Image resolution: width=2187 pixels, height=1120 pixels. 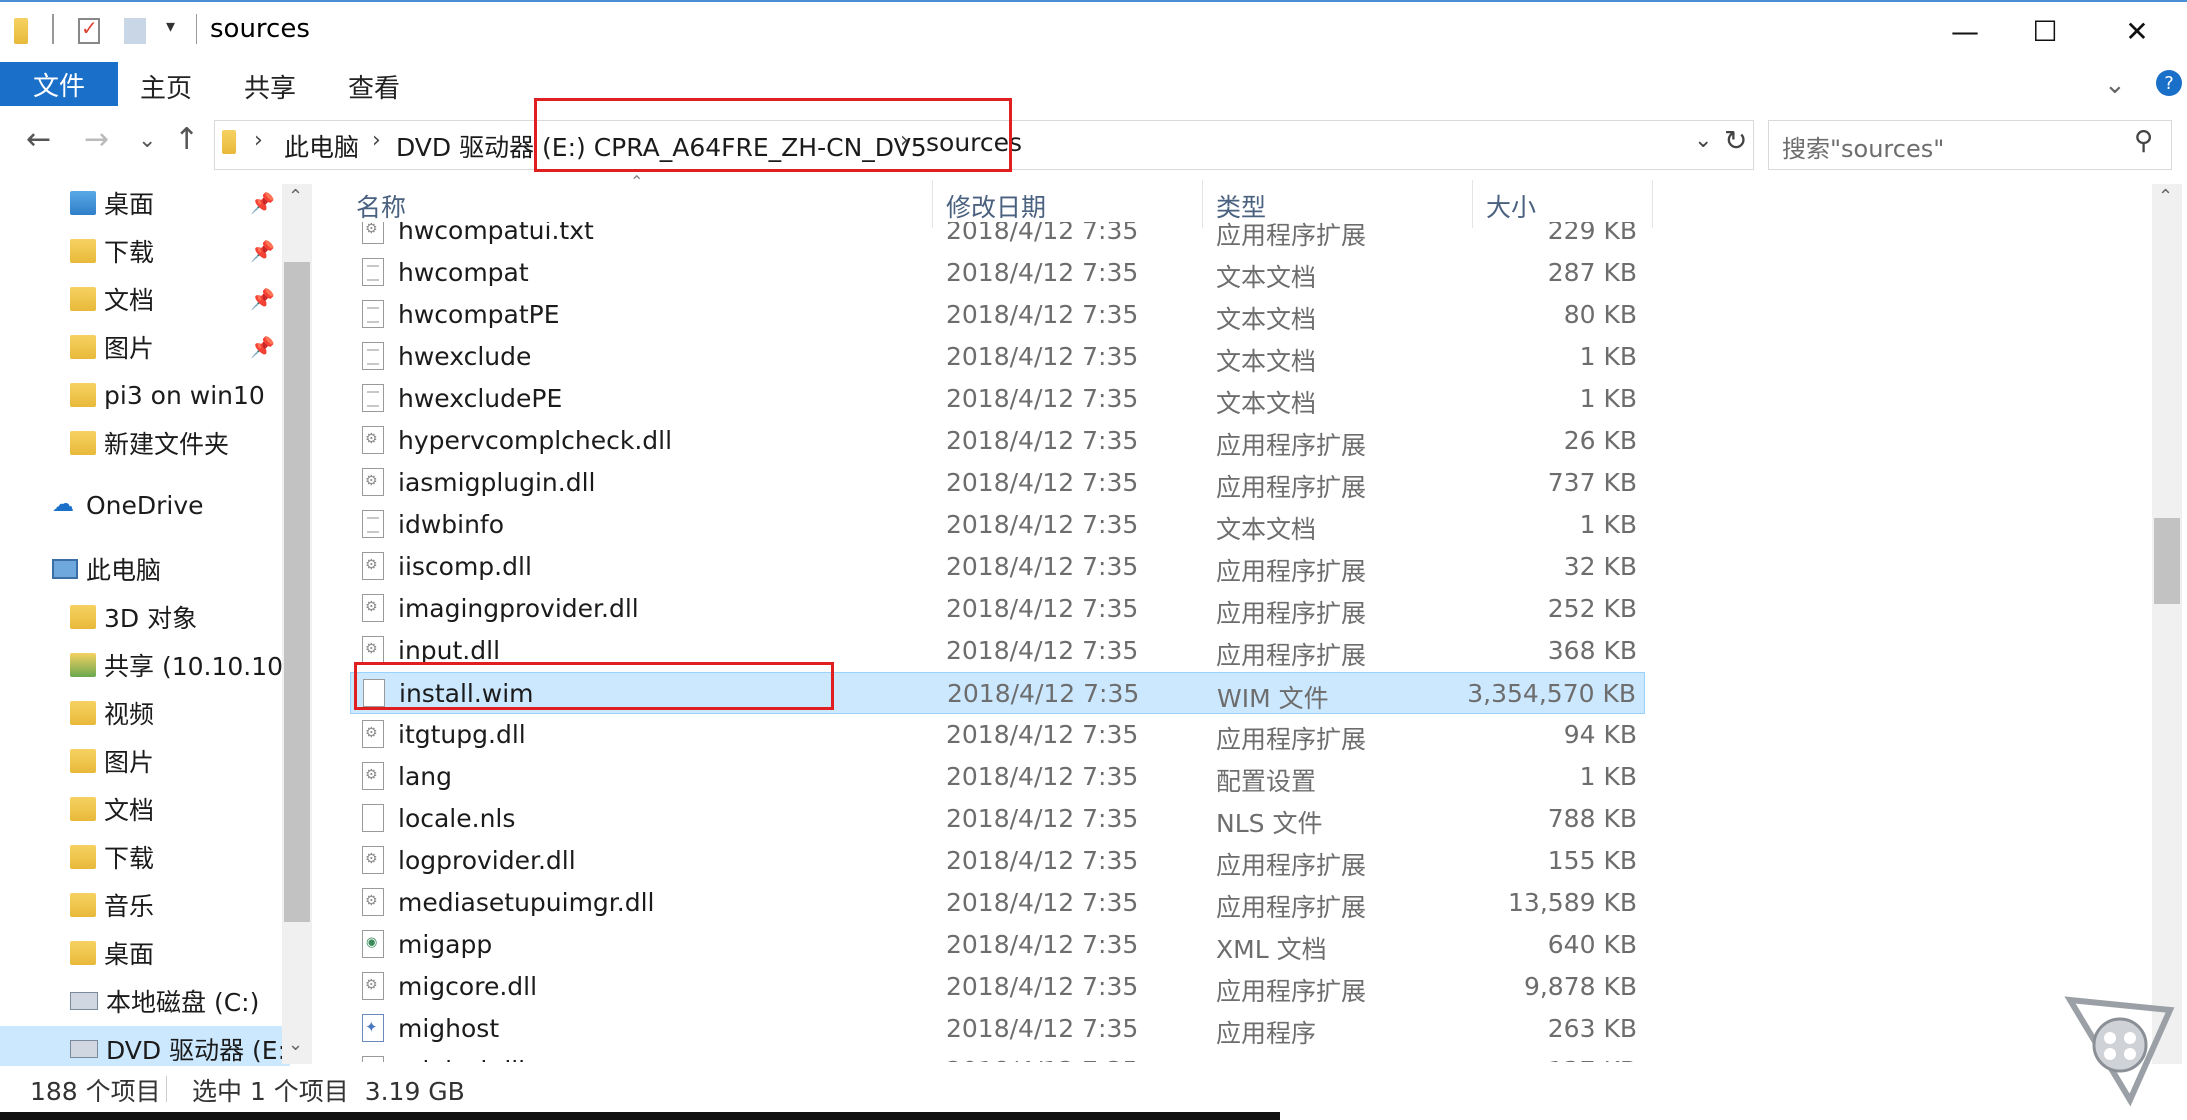 What do you see at coordinates (1241, 206) in the screenshot?
I see `column-header-type: 类型` at bounding box center [1241, 206].